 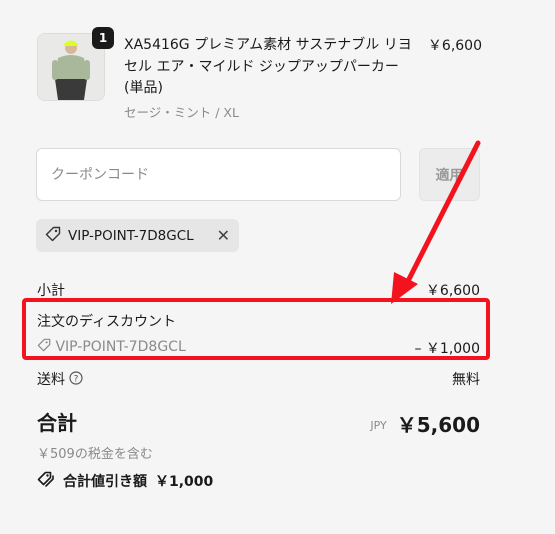 I want to click on savings-value: ￥1,000, so click(x=184, y=482).